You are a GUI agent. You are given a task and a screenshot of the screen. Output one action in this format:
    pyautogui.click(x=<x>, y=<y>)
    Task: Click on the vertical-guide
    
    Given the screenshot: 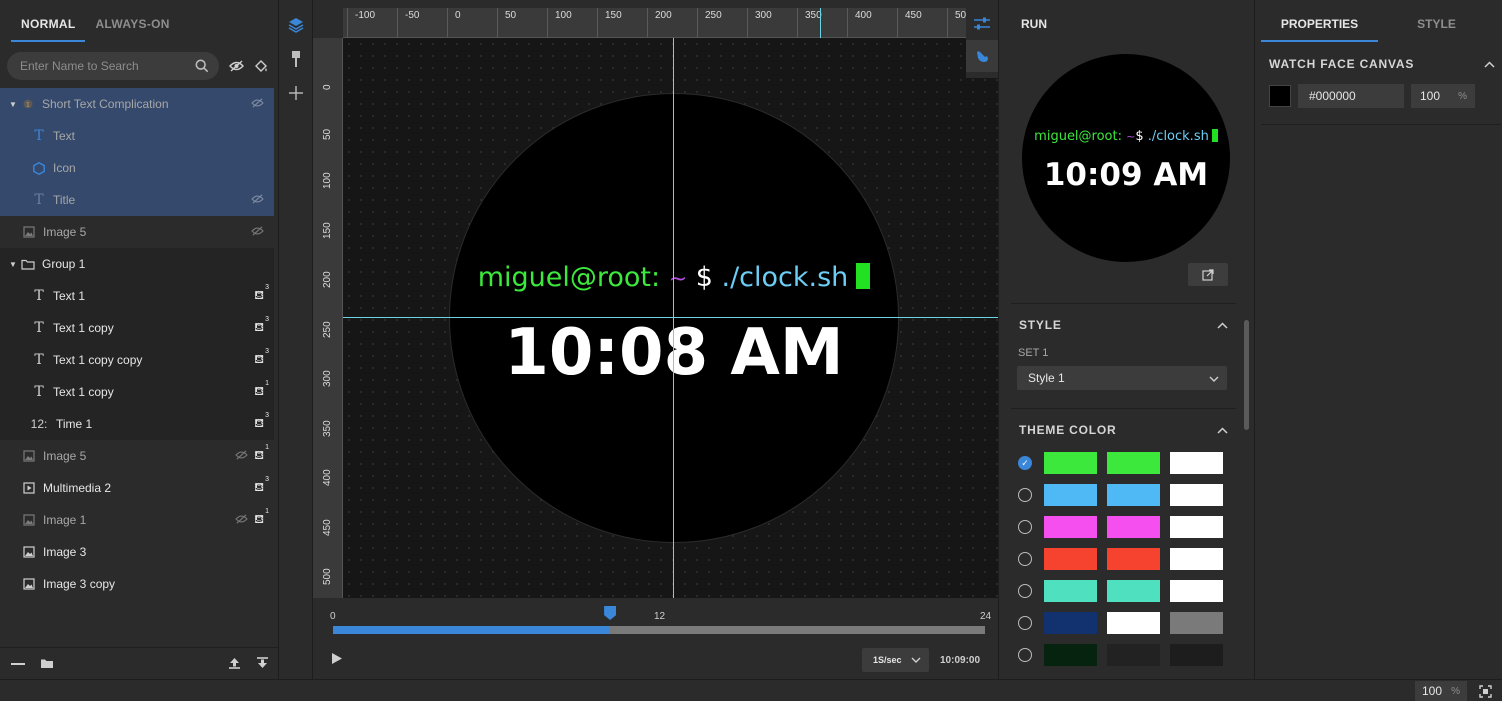 What is the action you would take?
    pyautogui.click(x=673, y=318)
    